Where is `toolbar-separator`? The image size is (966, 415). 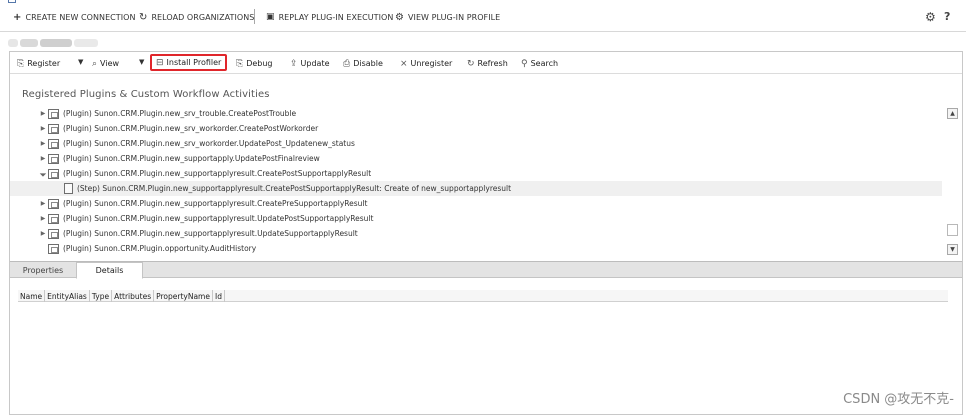
toolbar-separator is located at coordinates (254, 16).